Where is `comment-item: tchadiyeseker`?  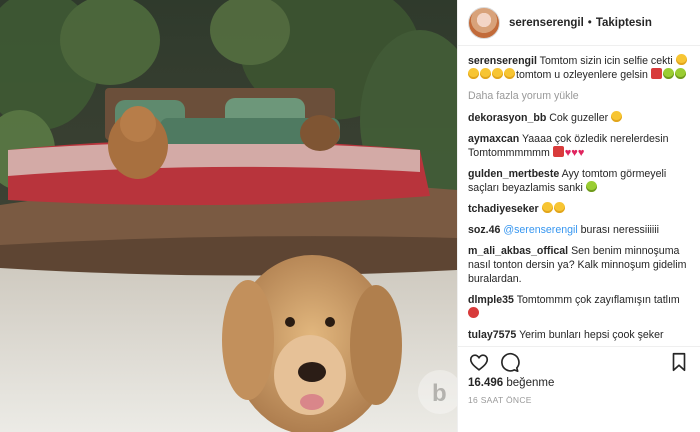
comment-item: tchadiyeseker is located at coordinates (579, 209).